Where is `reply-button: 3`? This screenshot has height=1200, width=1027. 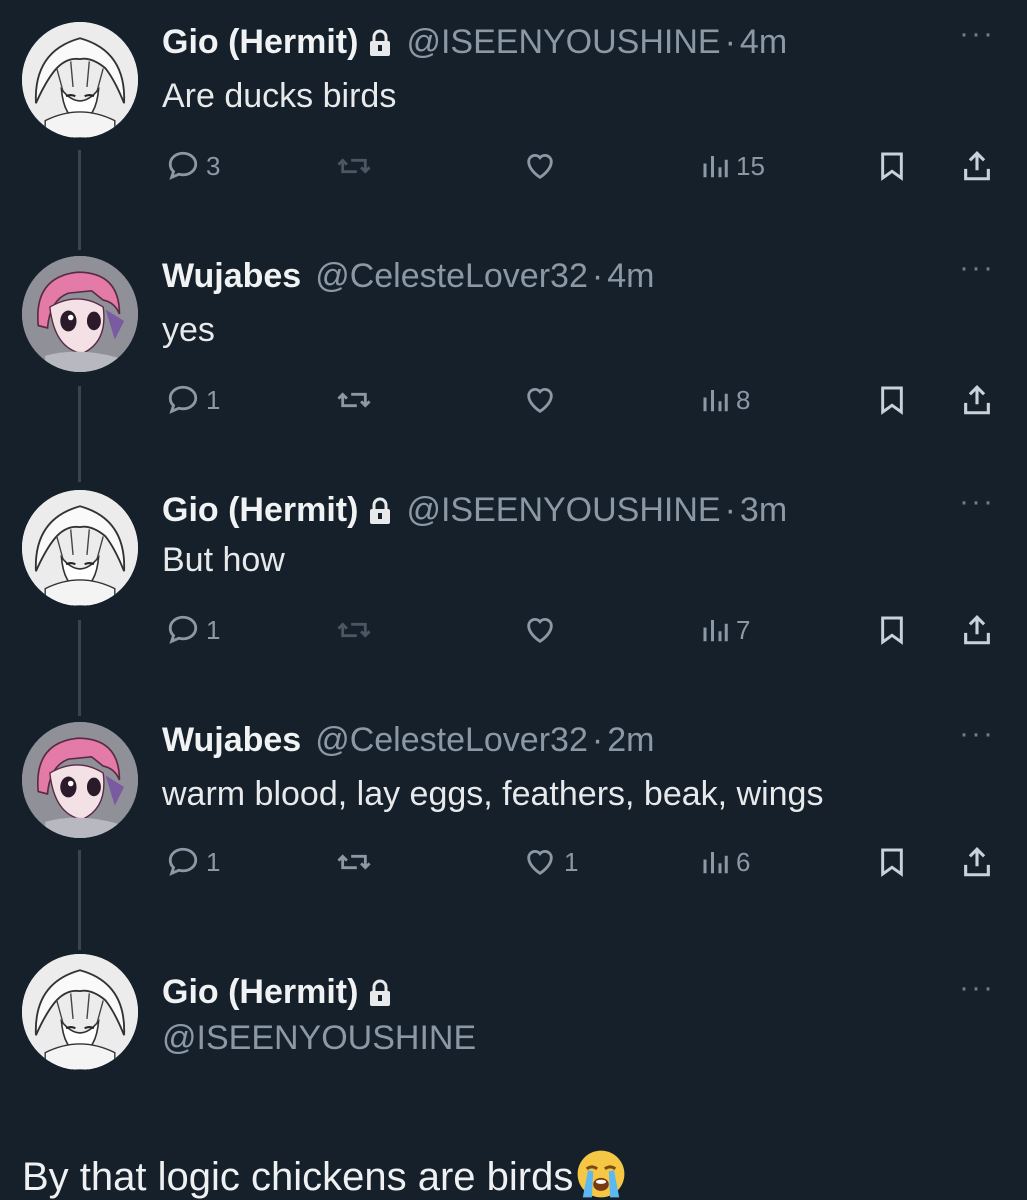
reply-button: 3 is located at coordinates (193, 166).